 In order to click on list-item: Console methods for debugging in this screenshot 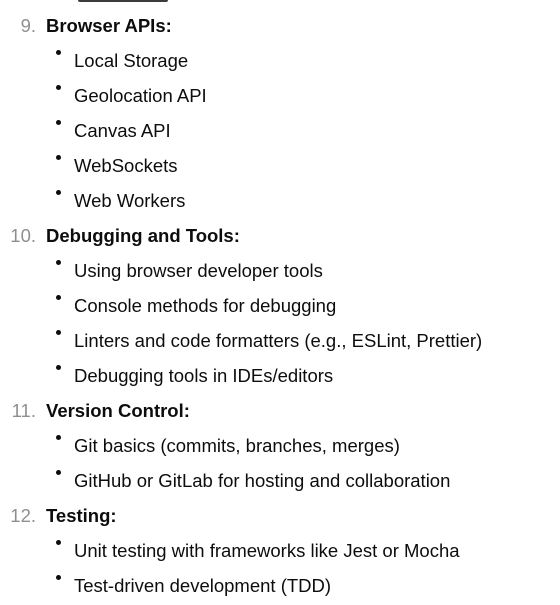, I will do `click(280, 305)`.